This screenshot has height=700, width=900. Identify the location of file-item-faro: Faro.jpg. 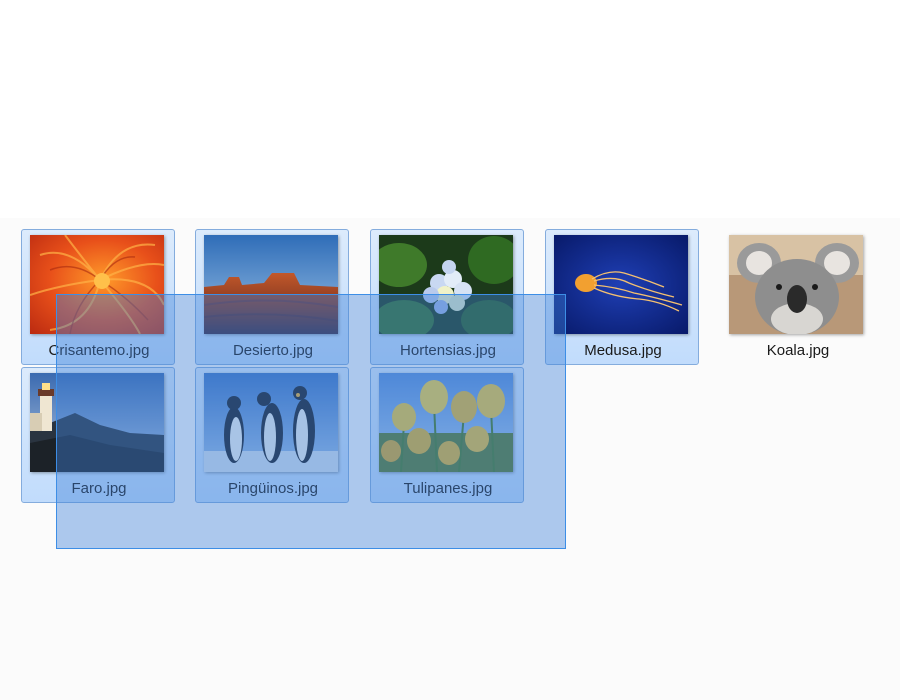
(98, 435).